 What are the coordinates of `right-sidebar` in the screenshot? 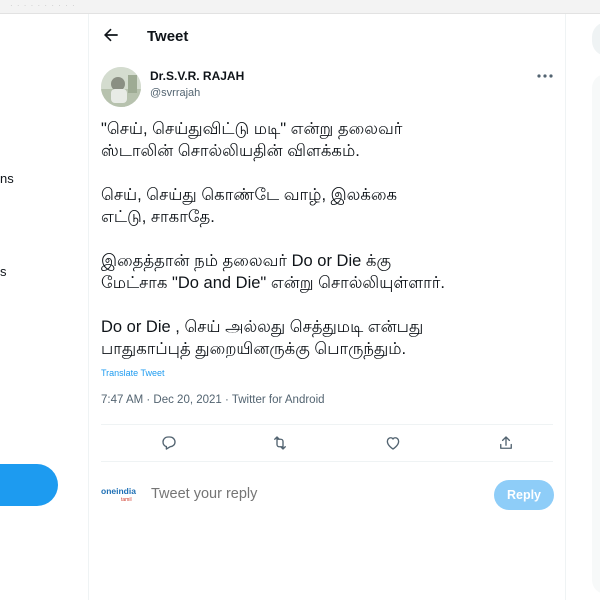 It's located at (583, 307).